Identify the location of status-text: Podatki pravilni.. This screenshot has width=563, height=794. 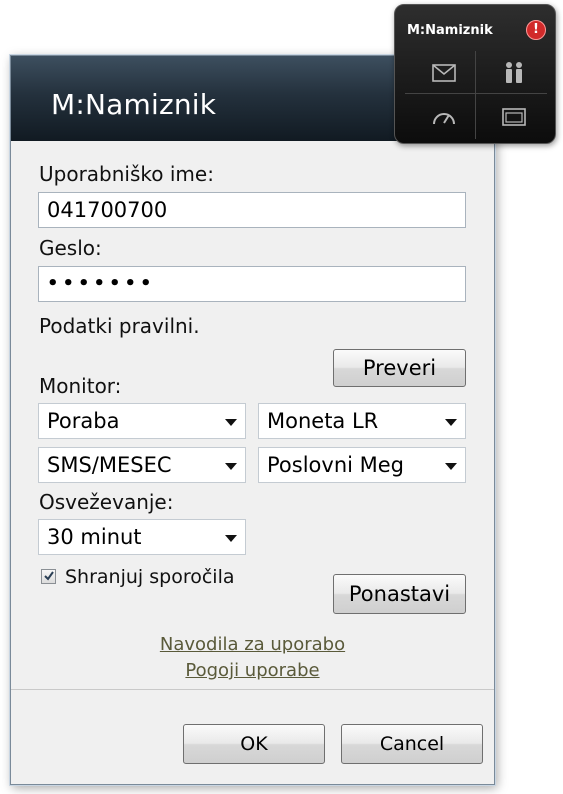
(119, 326).